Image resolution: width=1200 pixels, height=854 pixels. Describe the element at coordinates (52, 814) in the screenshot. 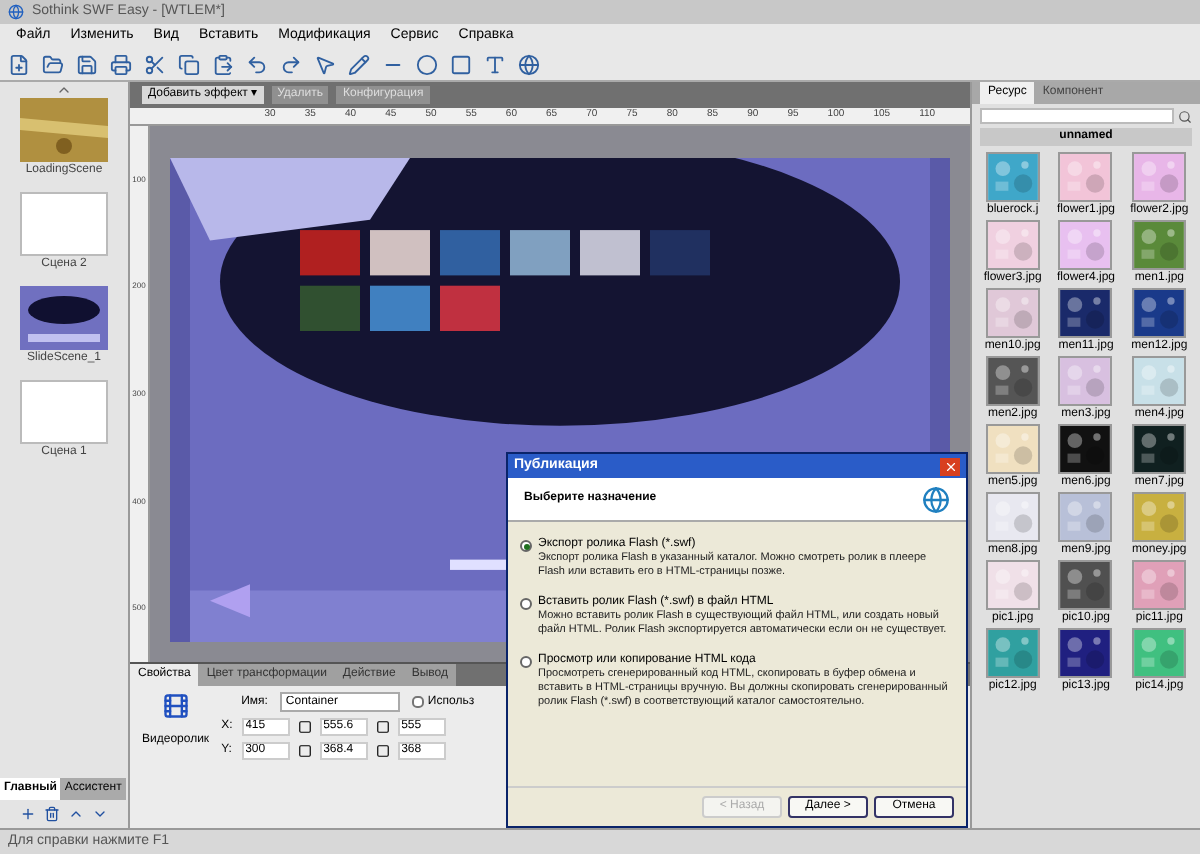

I see `delete-icon` at that location.